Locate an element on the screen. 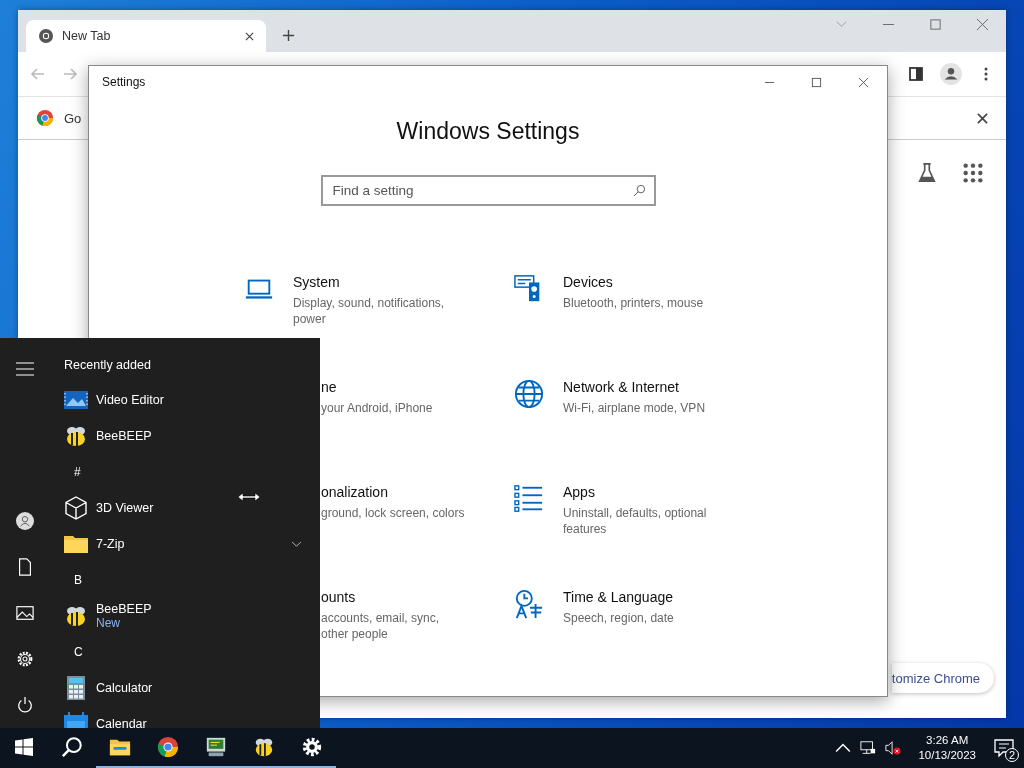  app-list-item: 7-Zip is located at coordinates (192, 544).